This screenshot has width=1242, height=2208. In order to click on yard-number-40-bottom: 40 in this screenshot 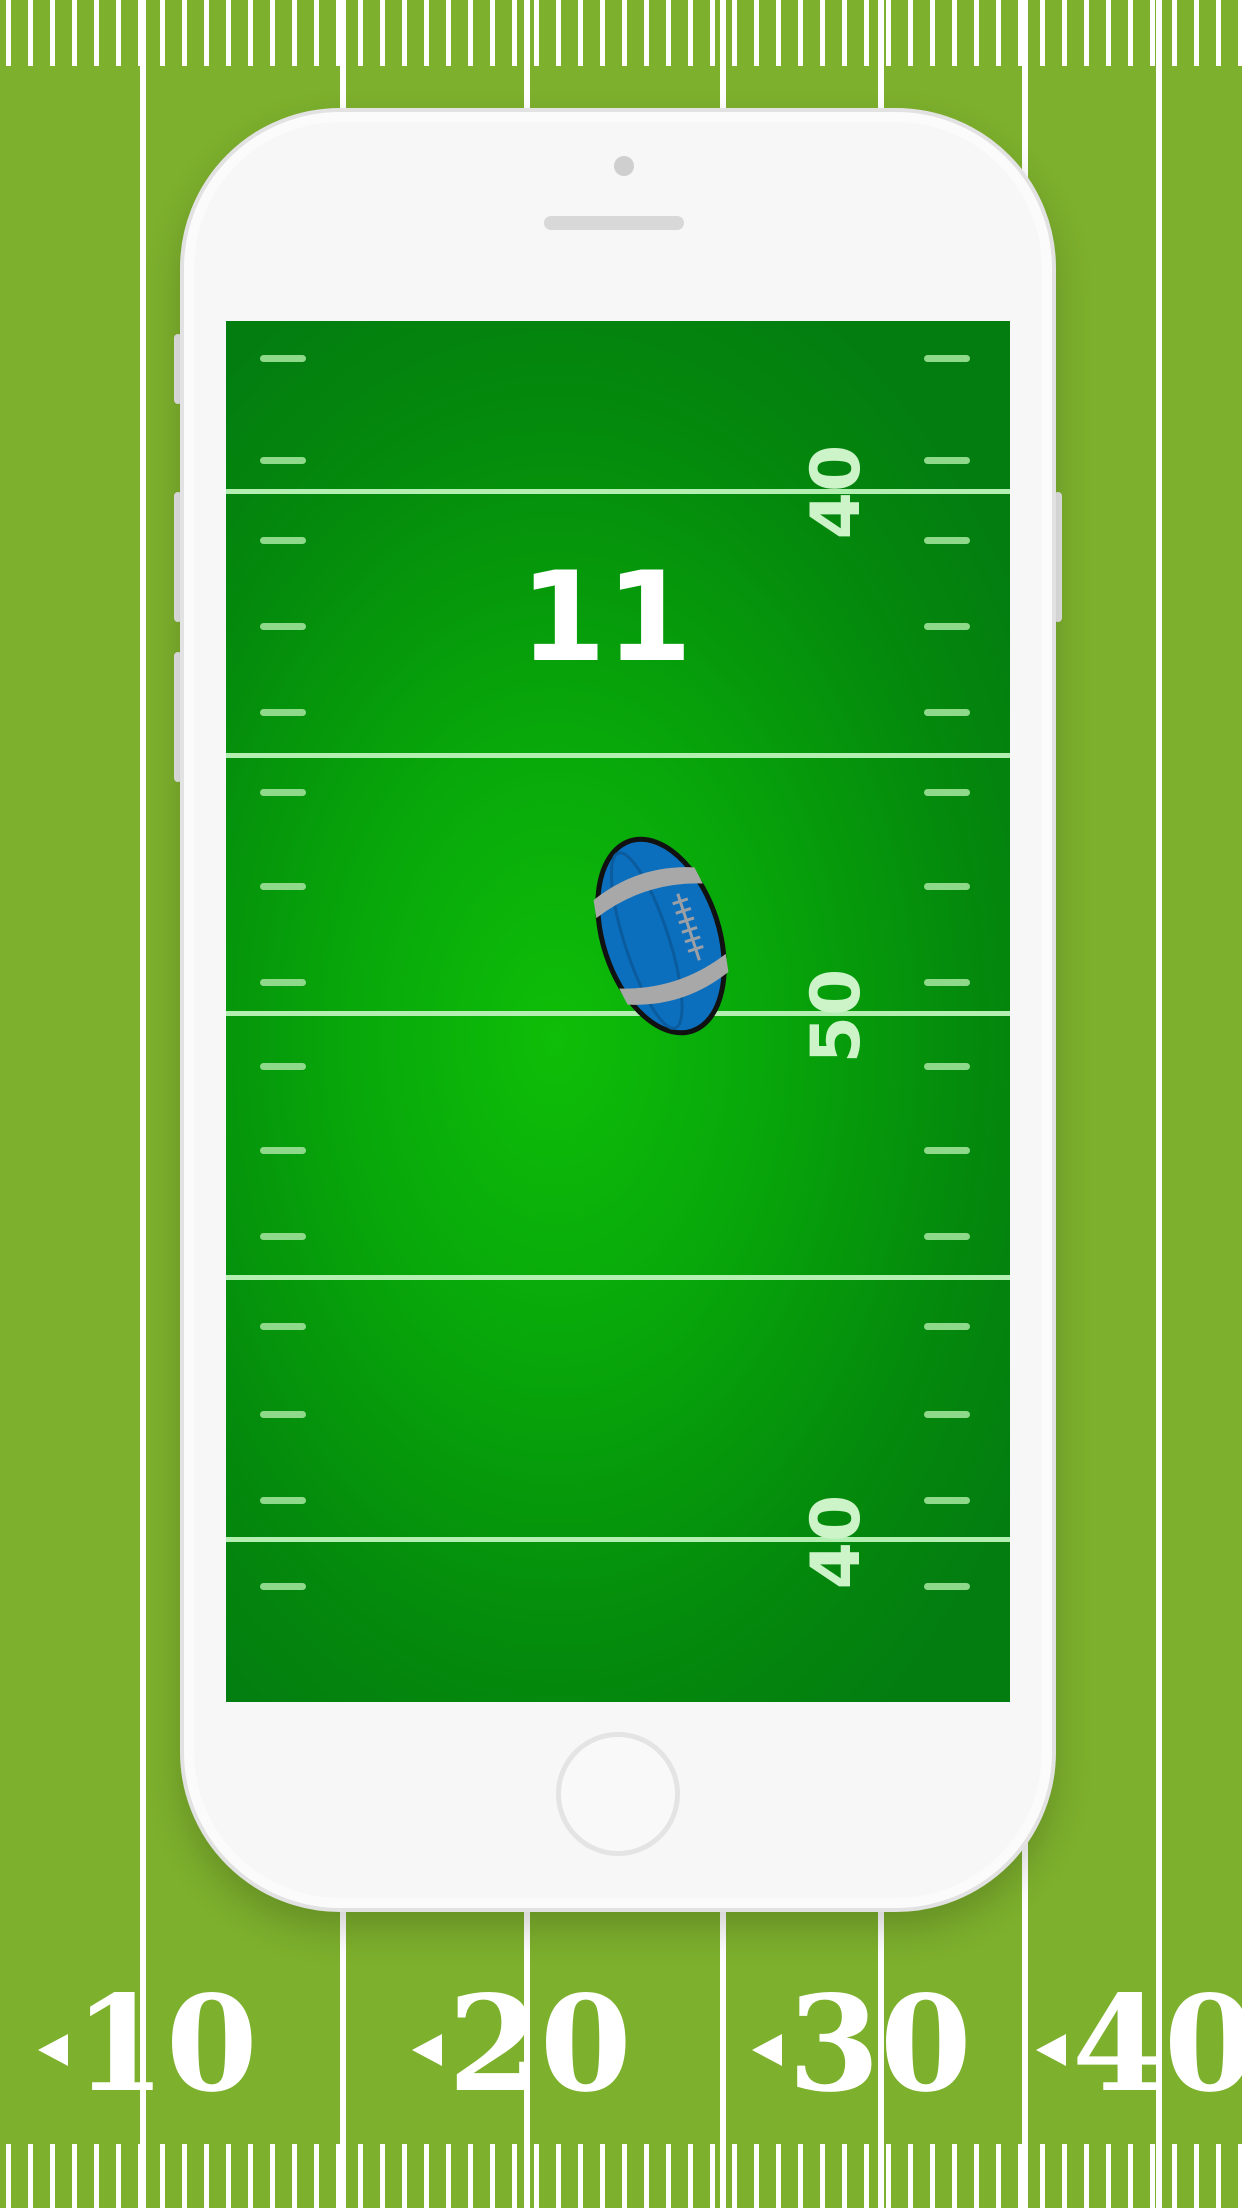, I will do `click(836, 1542)`.